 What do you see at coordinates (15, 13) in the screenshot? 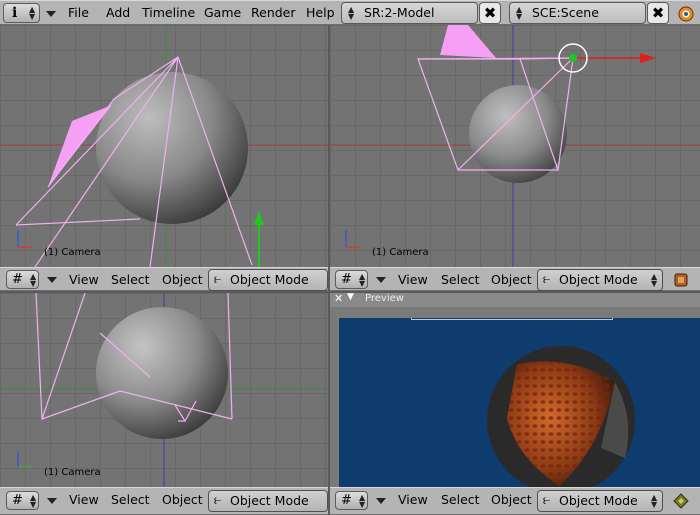
I see `info-icon: i` at bounding box center [15, 13].